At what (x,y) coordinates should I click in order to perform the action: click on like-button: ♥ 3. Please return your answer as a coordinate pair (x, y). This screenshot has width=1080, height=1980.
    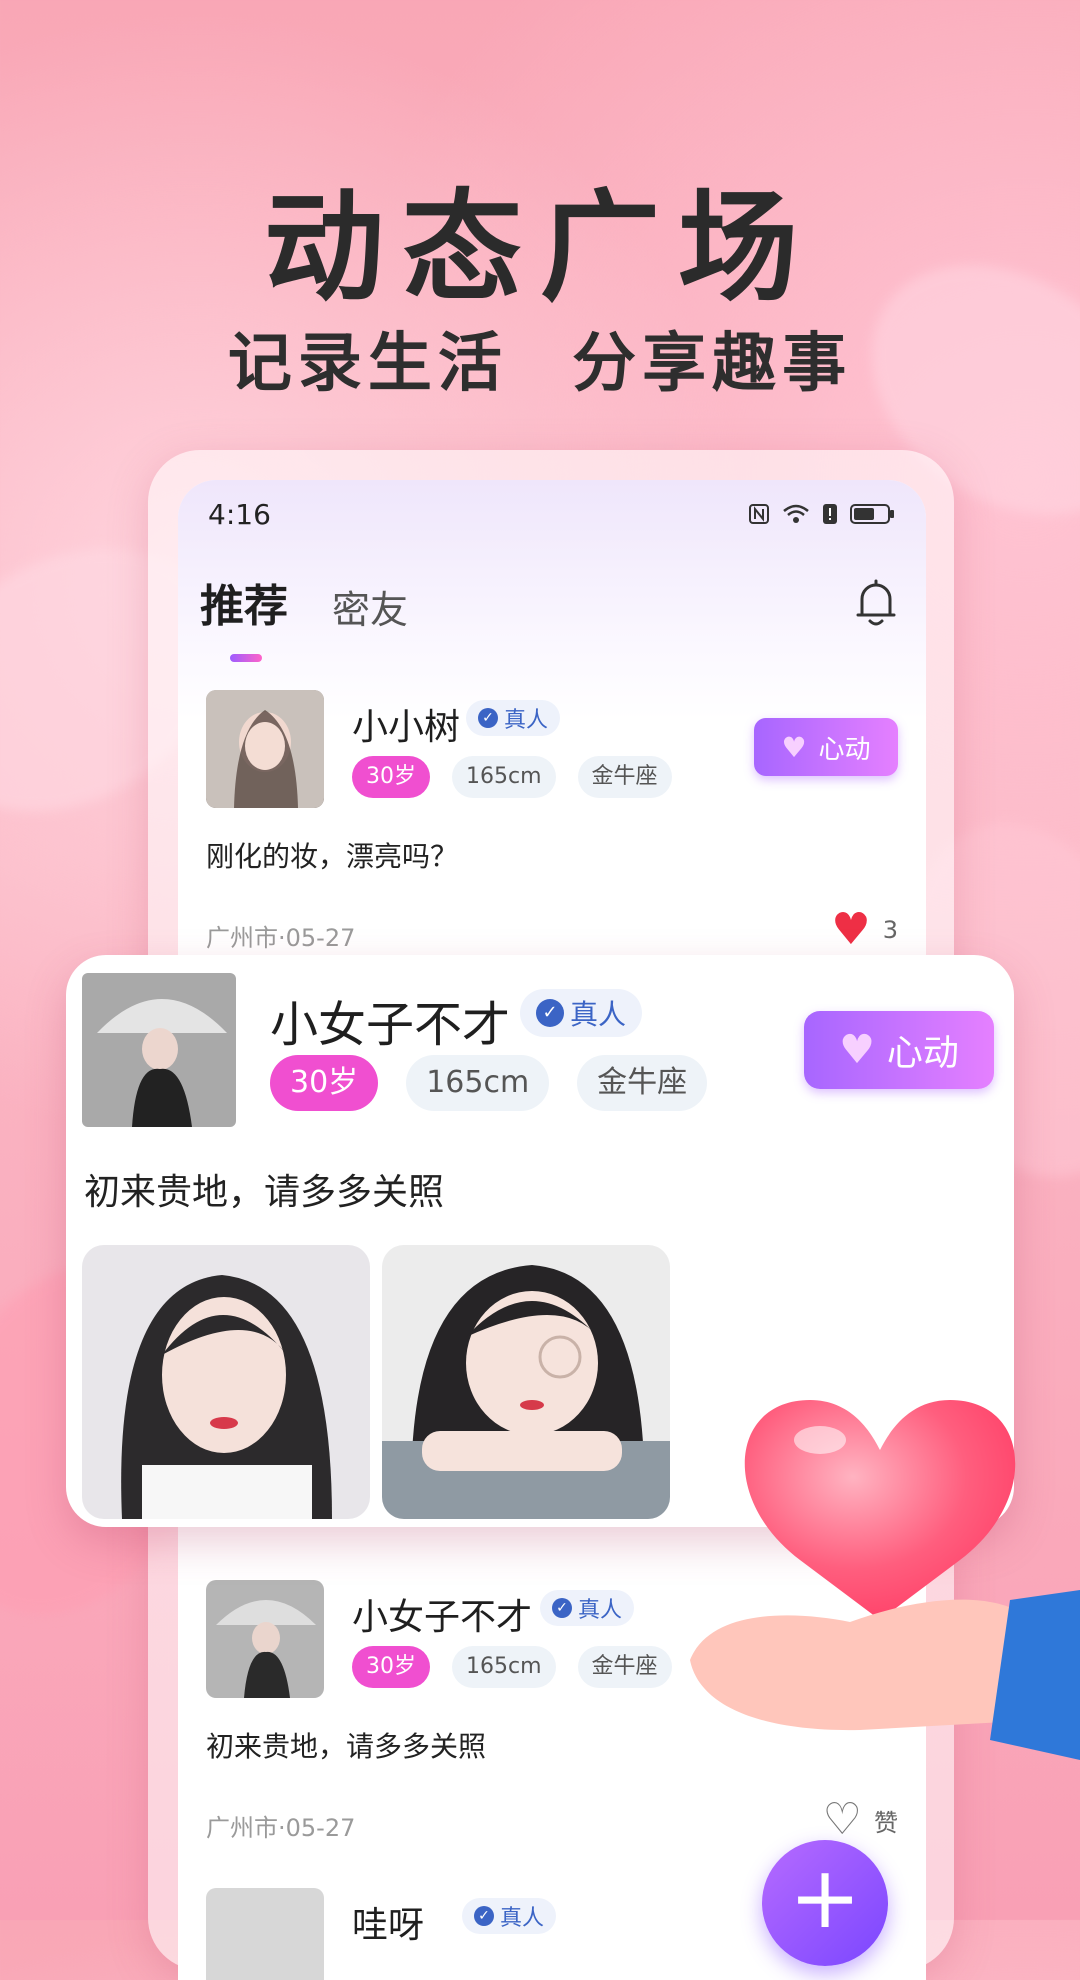
    Looking at the image, I should click on (864, 929).